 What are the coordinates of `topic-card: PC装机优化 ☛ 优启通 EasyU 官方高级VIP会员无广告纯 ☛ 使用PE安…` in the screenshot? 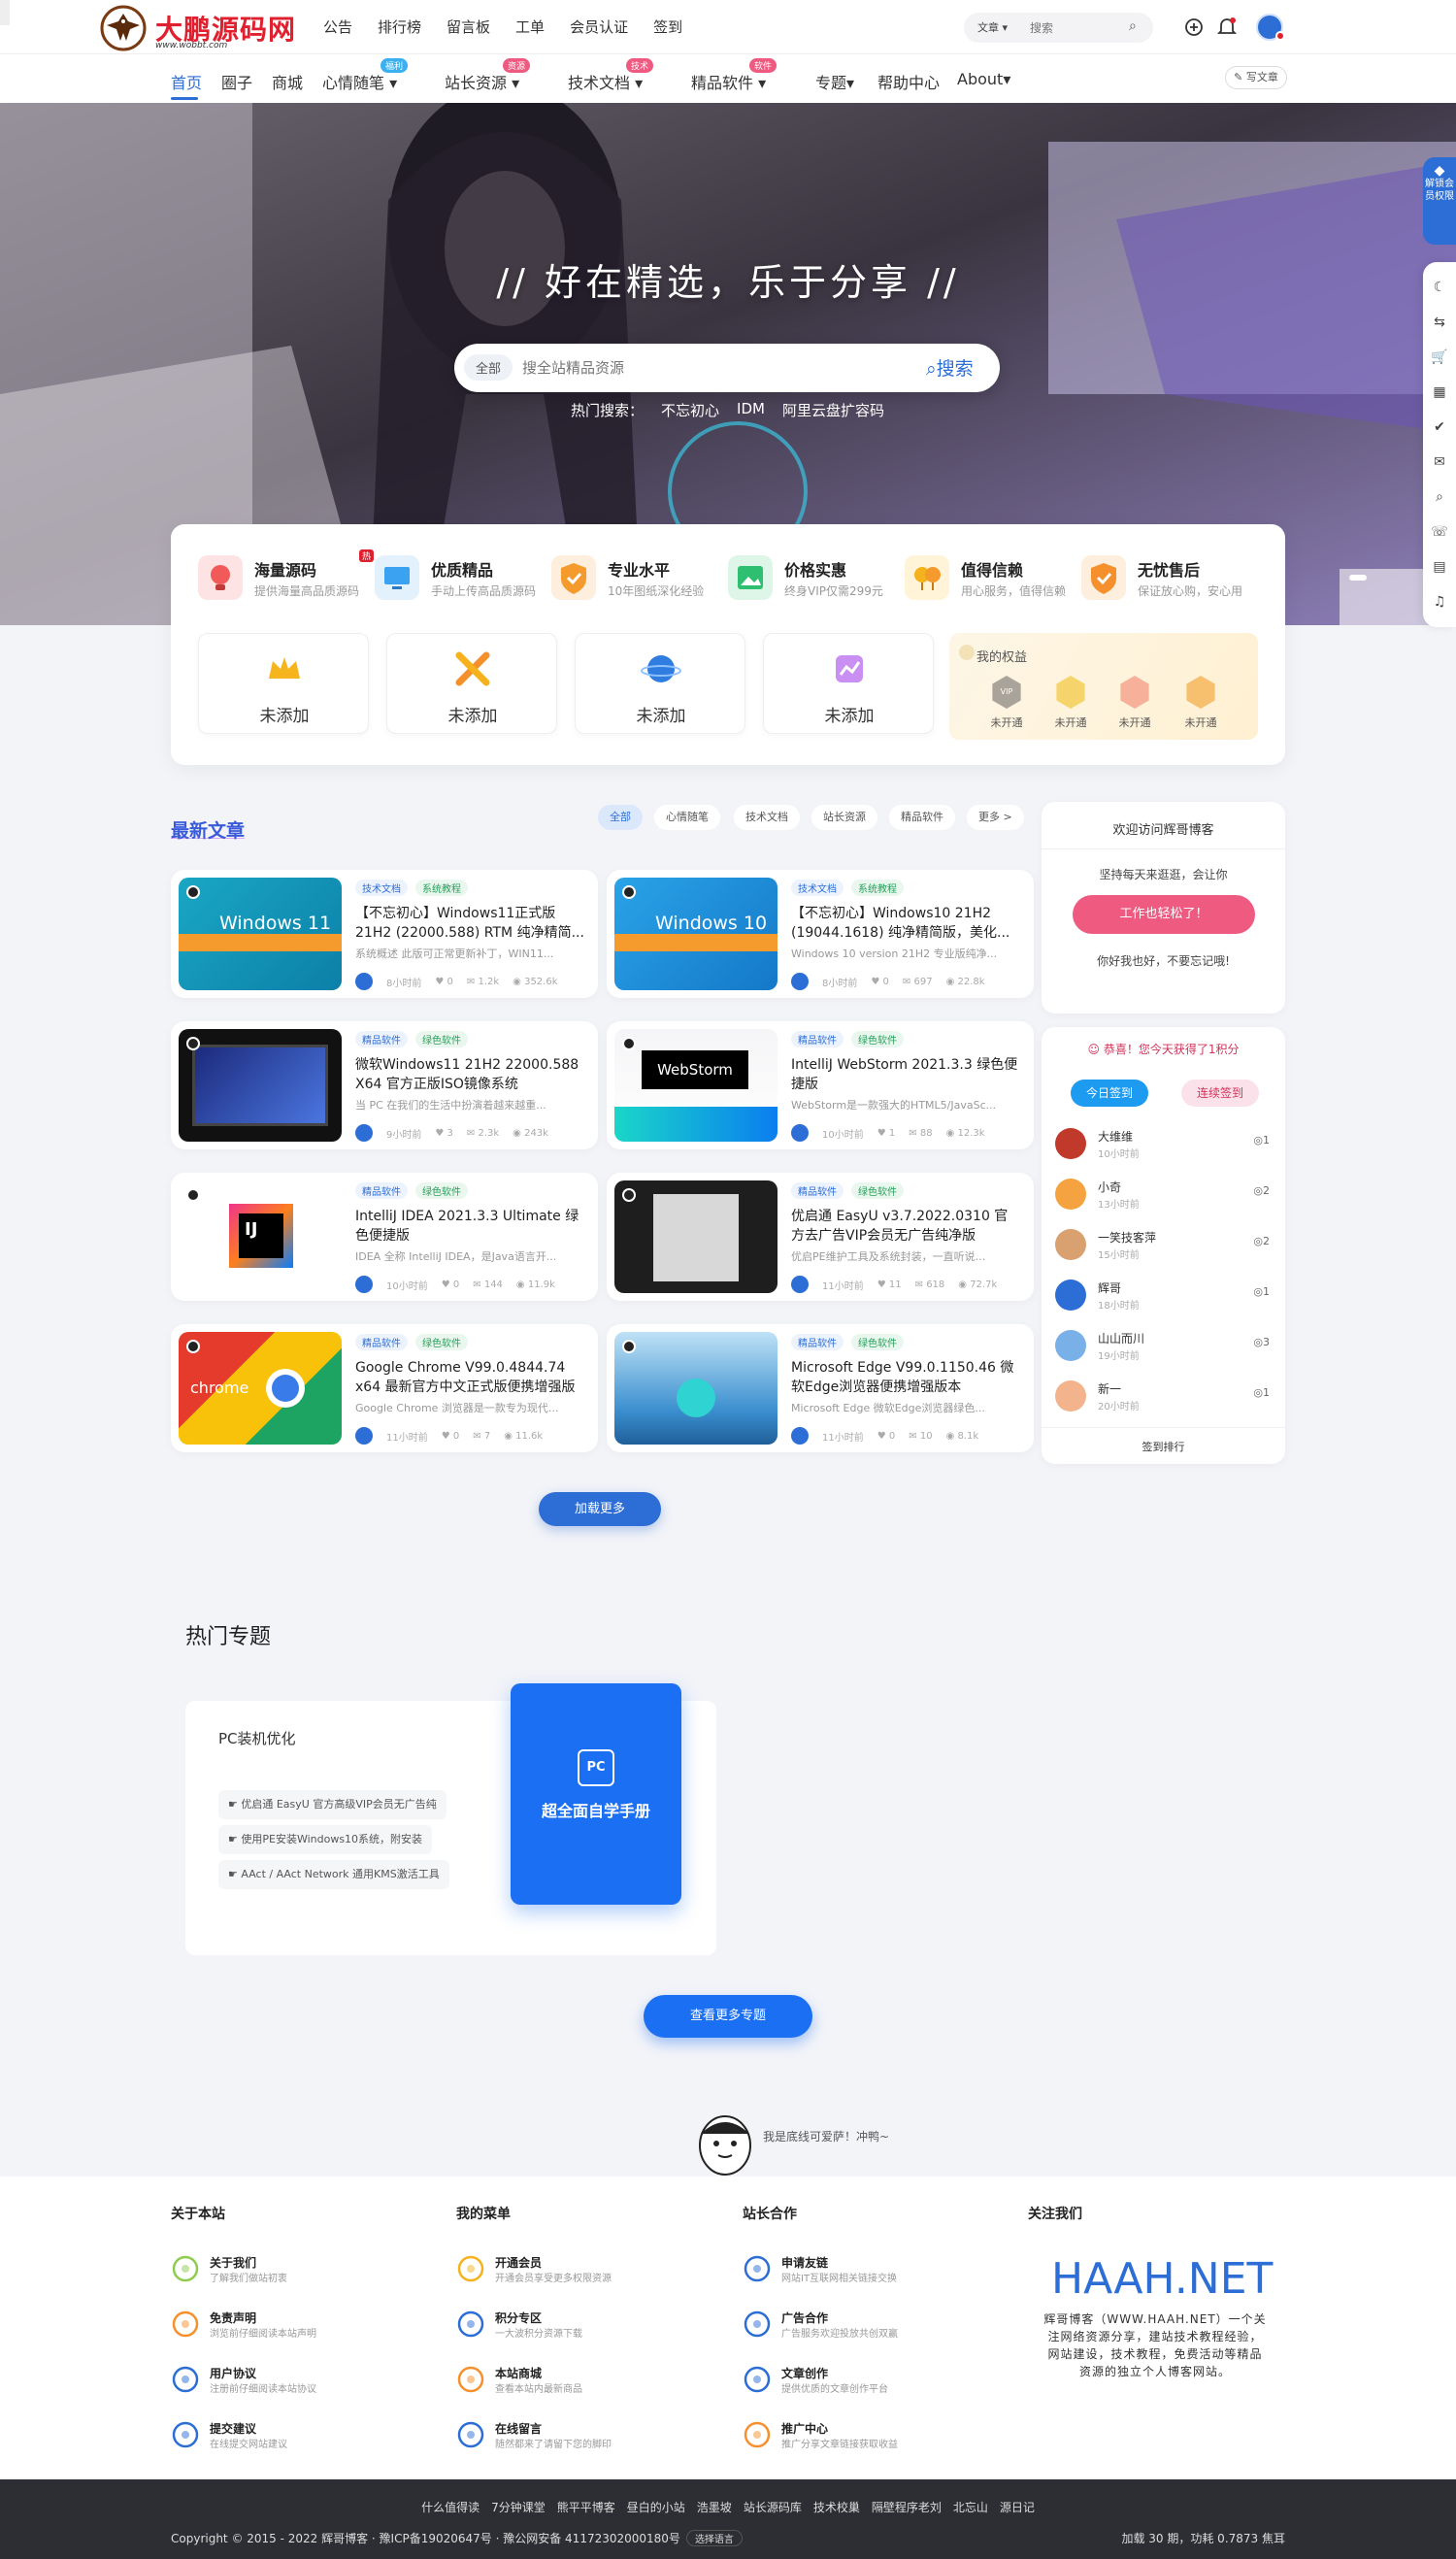 It's located at (450, 1819).